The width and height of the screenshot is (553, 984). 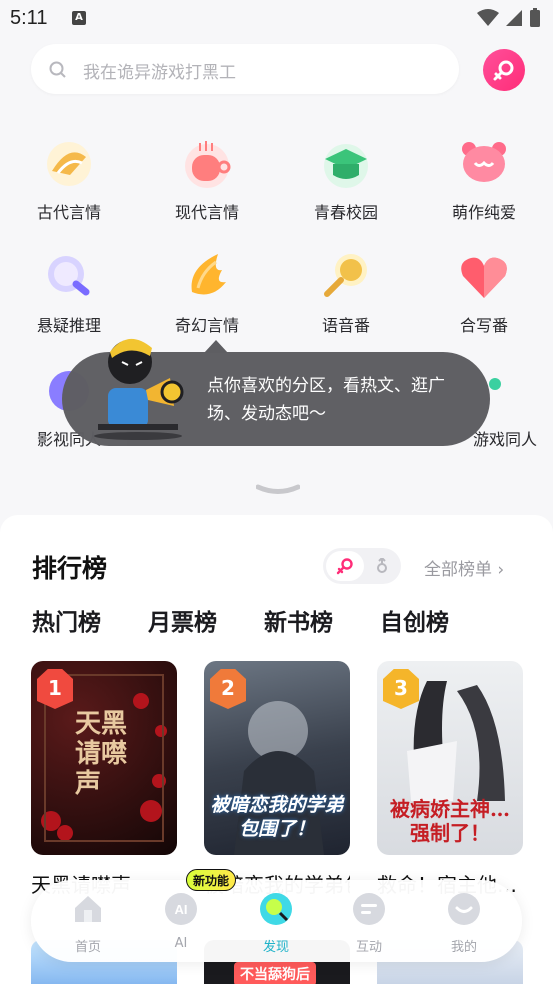 I want to click on cover-title: 被病娇主神…强制了！, so click(x=450, y=821).